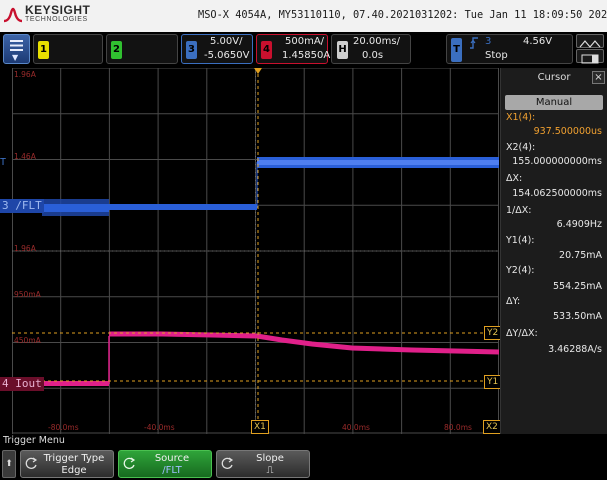 The height and width of the screenshot is (480, 607). What do you see at coordinates (557, 161) in the screenshot?
I see `cursor-x2-value: 155.000000000ms` at bounding box center [557, 161].